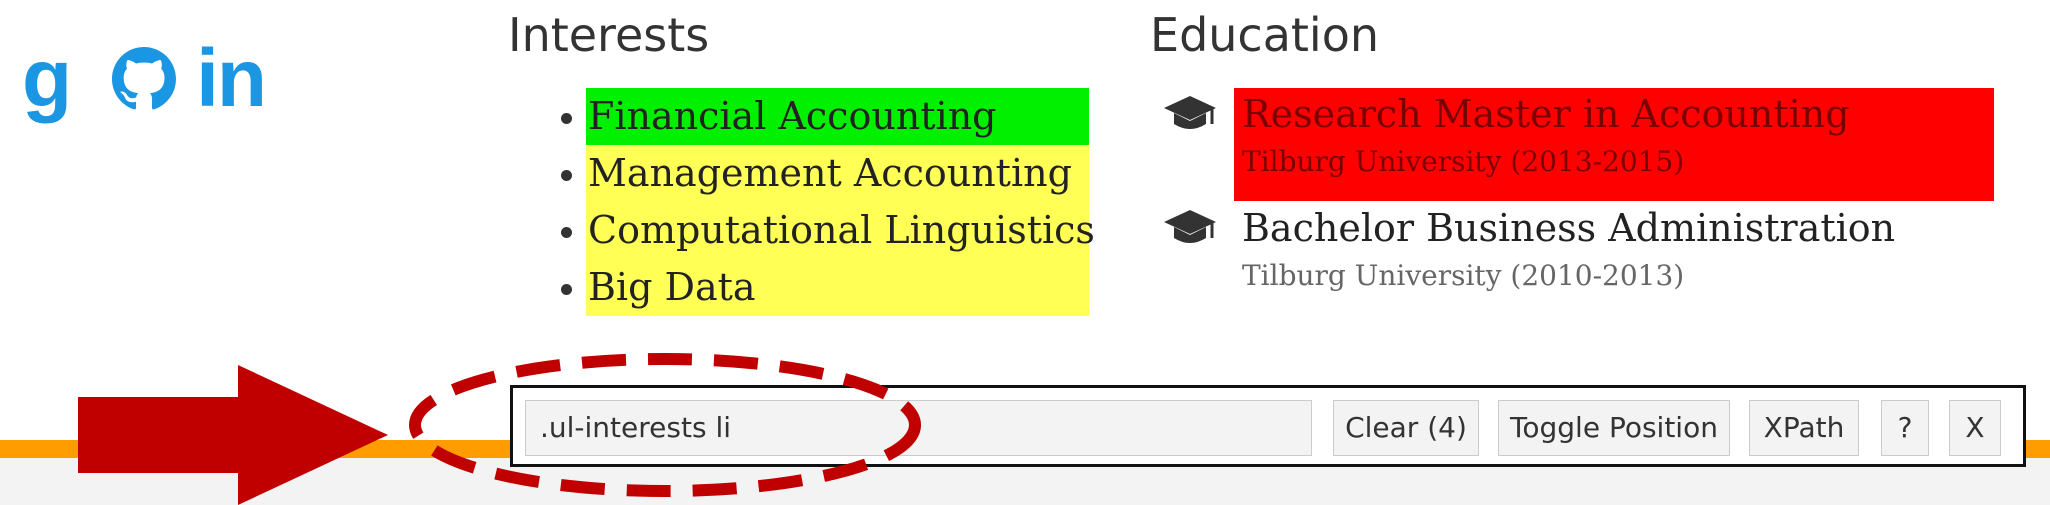 This screenshot has width=2050, height=505. What do you see at coordinates (1804, 428) in the screenshot?
I see `xpath-button: XPath` at bounding box center [1804, 428].